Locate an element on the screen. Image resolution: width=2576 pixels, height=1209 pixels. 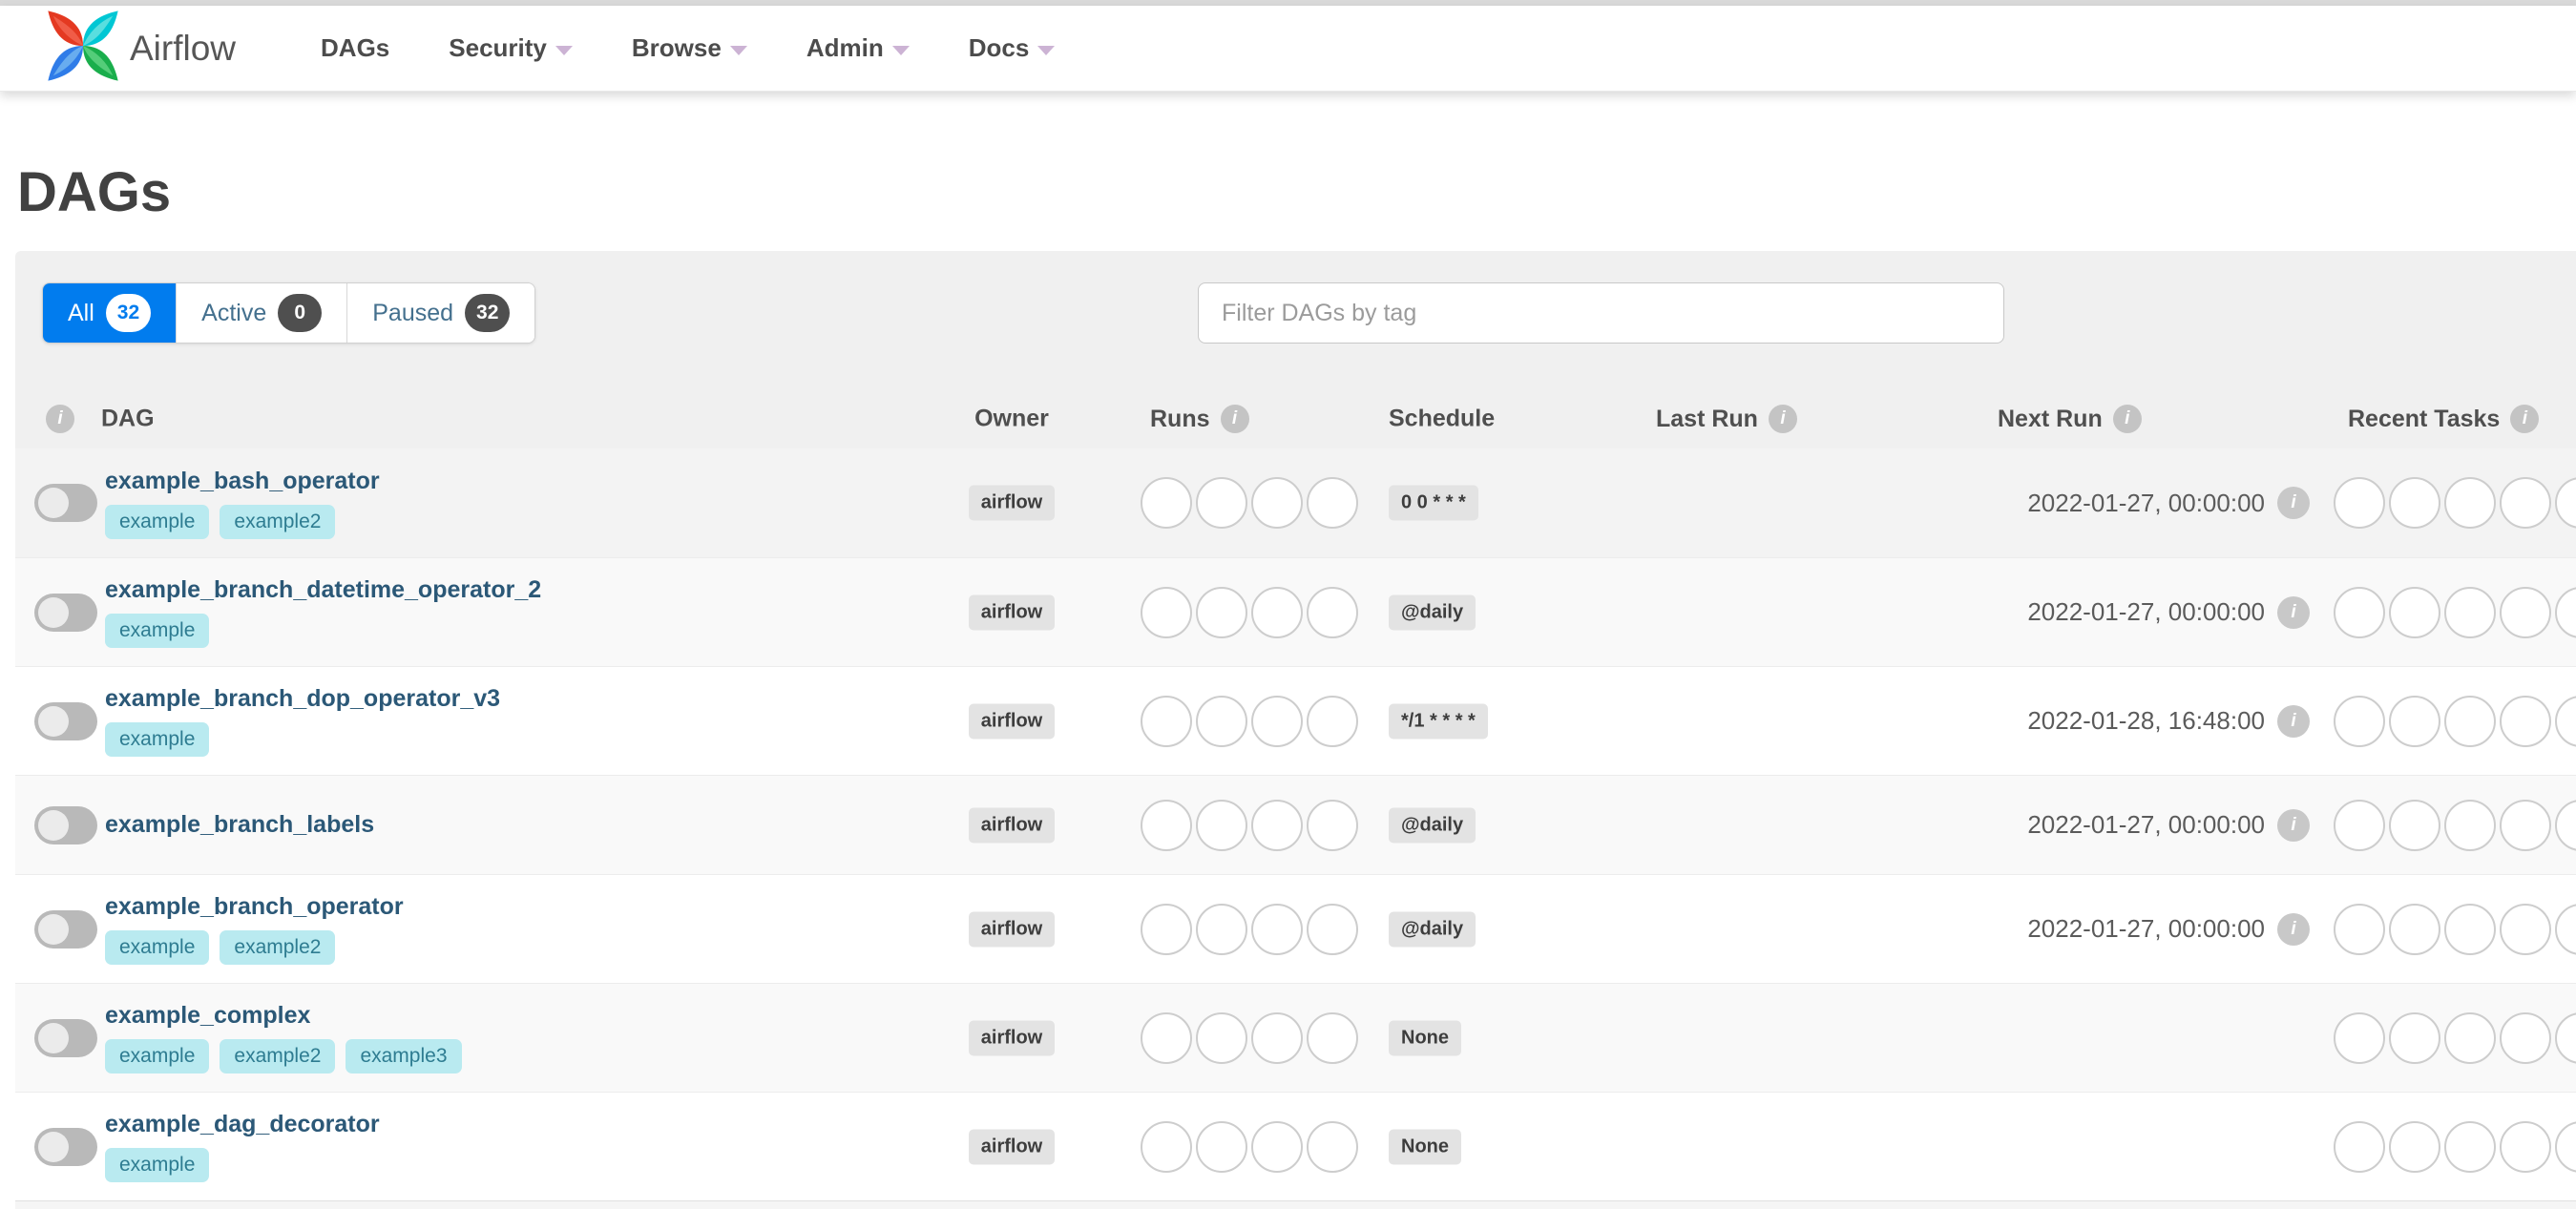
nav-item-browse: Browse is located at coordinates (689, 49).